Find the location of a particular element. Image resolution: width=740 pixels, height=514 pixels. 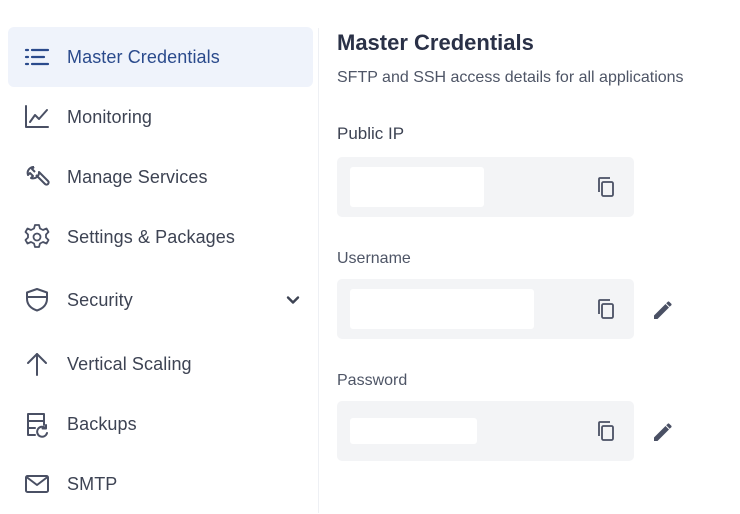

sidebar-item-master-credentials: Master Credentials is located at coordinates (160, 57).